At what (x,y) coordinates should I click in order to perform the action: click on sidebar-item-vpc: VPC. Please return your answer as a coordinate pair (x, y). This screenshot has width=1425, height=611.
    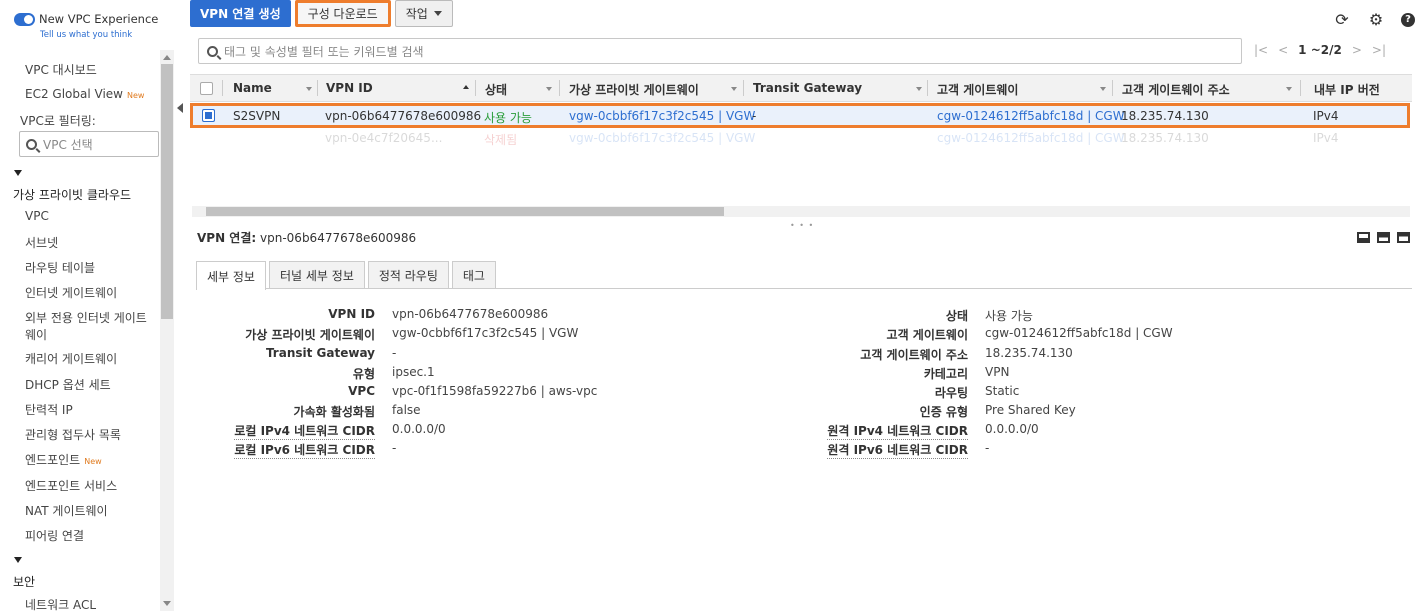
    Looking at the image, I should click on (37, 216).